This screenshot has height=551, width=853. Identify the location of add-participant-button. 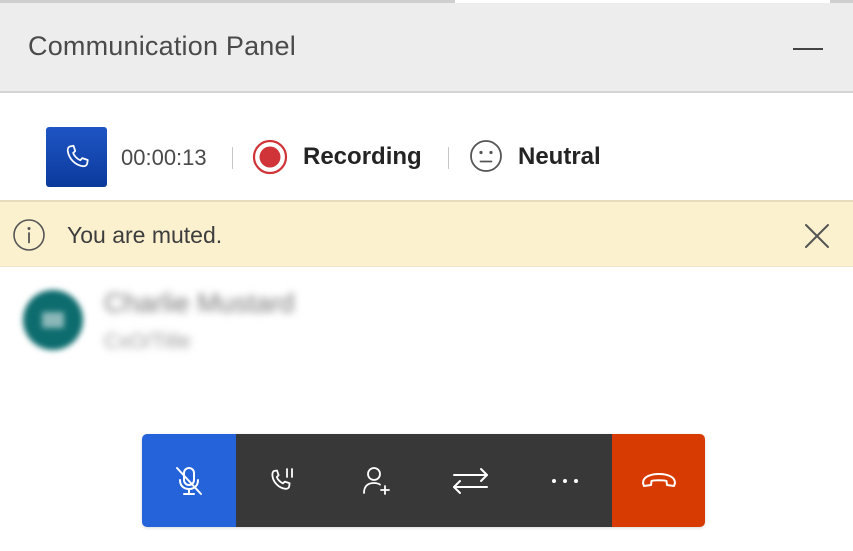
(377, 480).